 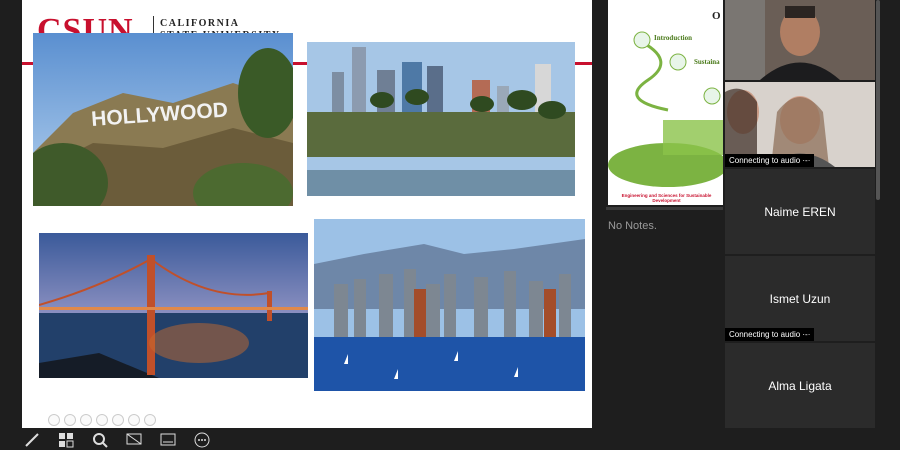 I want to click on logo-subtitle-line-1: CALIFORNIA, so click(x=200, y=23).